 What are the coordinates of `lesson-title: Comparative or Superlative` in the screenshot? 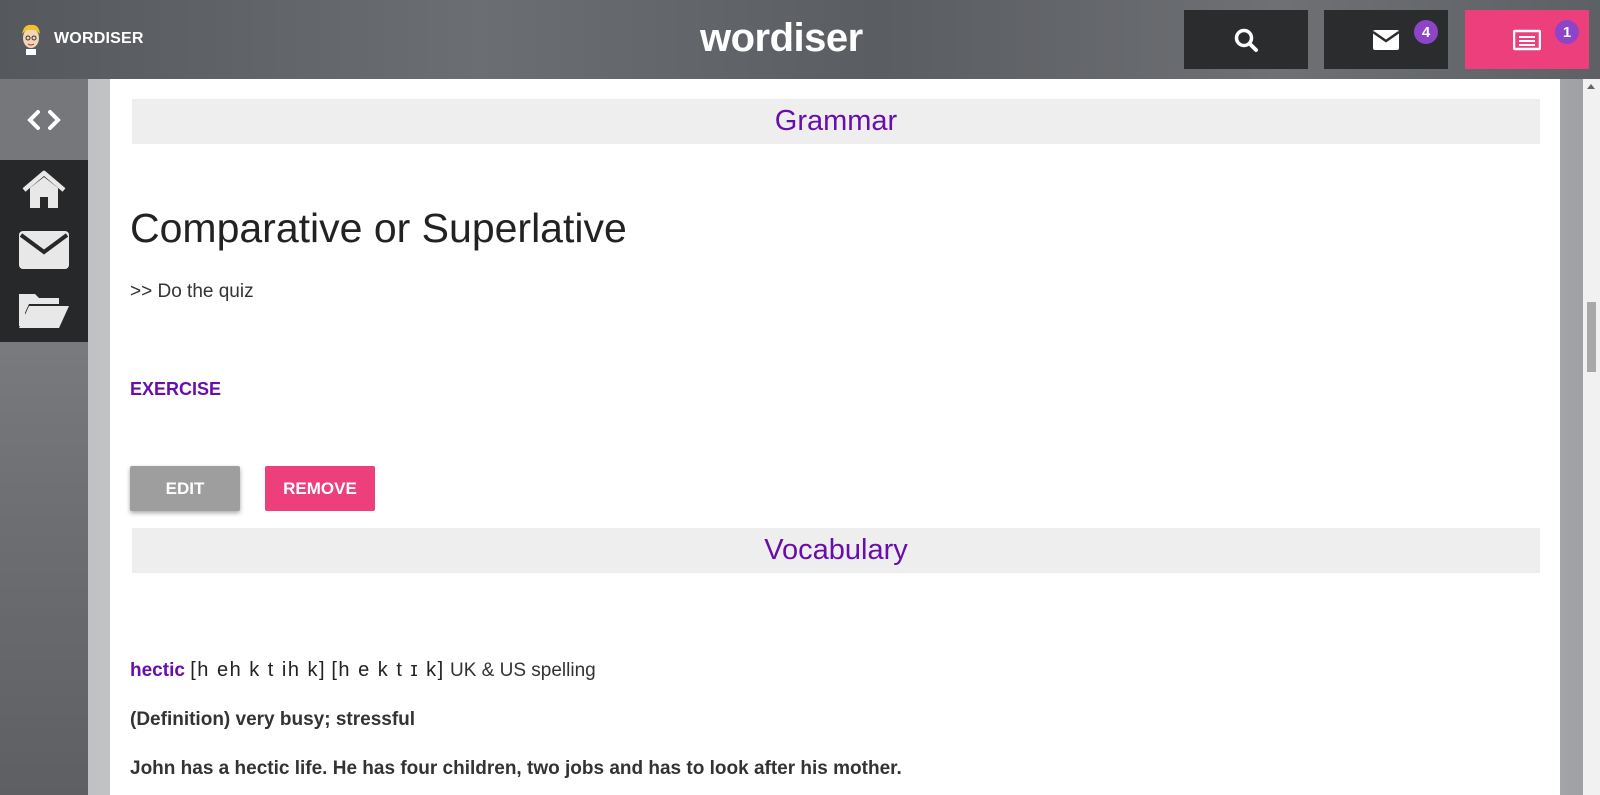 It's located at (378, 228).